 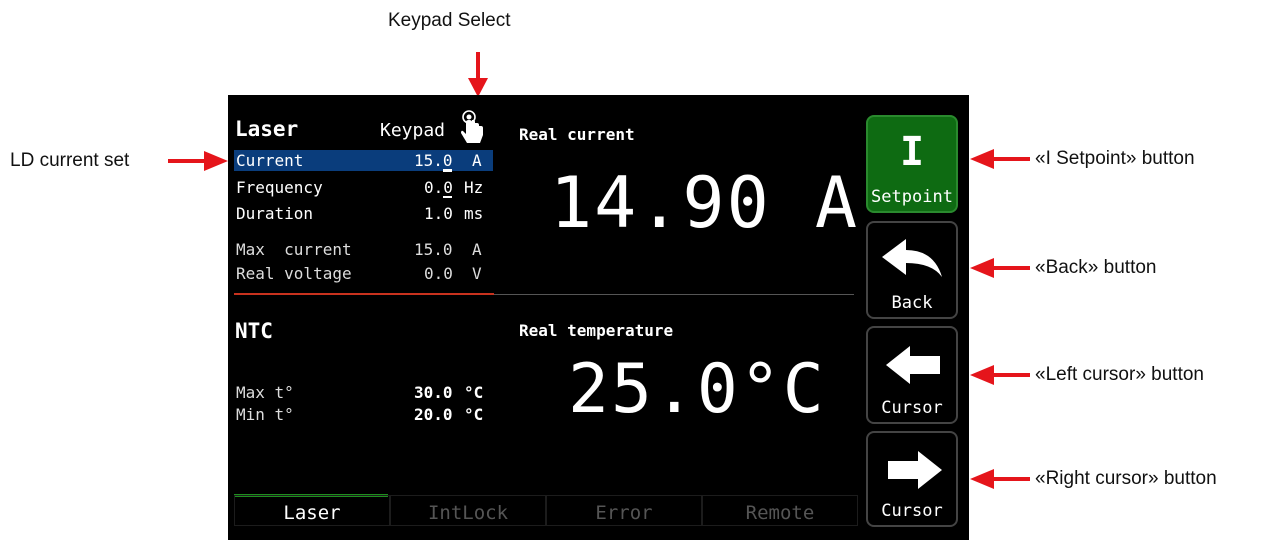 What do you see at coordinates (438, 213) in the screenshot?
I see `param-value-duration: 1.0` at bounding box center [438, 213].